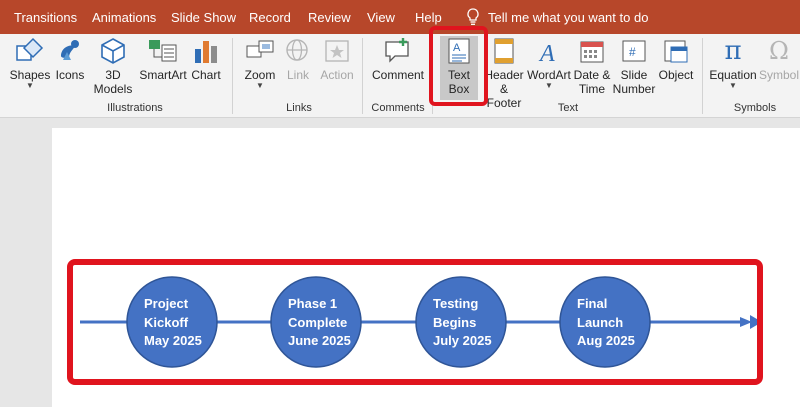  I want to click on symbol-label: Symbol, so click(778, 75).